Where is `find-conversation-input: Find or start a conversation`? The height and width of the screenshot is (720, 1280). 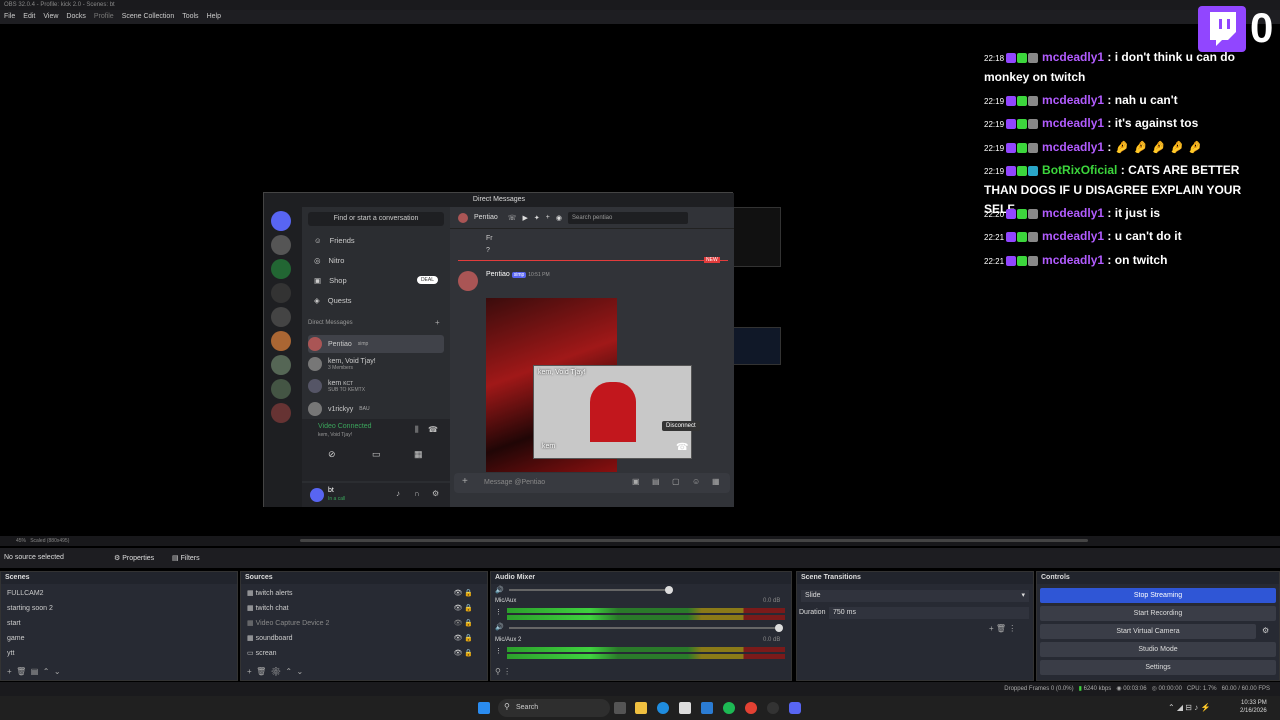 find-conversation-input: Find or start a conversation is located at coordinates (376, 219).